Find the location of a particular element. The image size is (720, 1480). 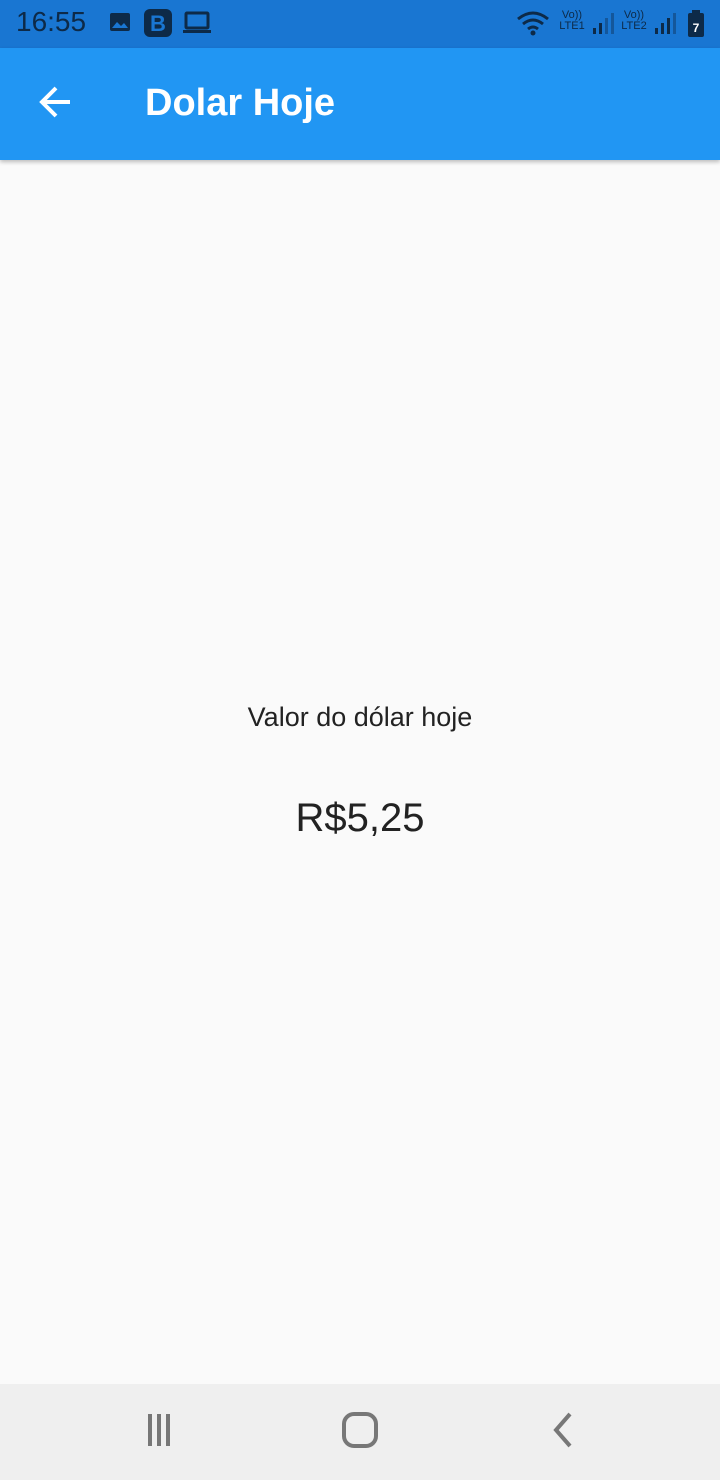

svg-text: B is located at coordinates (158, 23).